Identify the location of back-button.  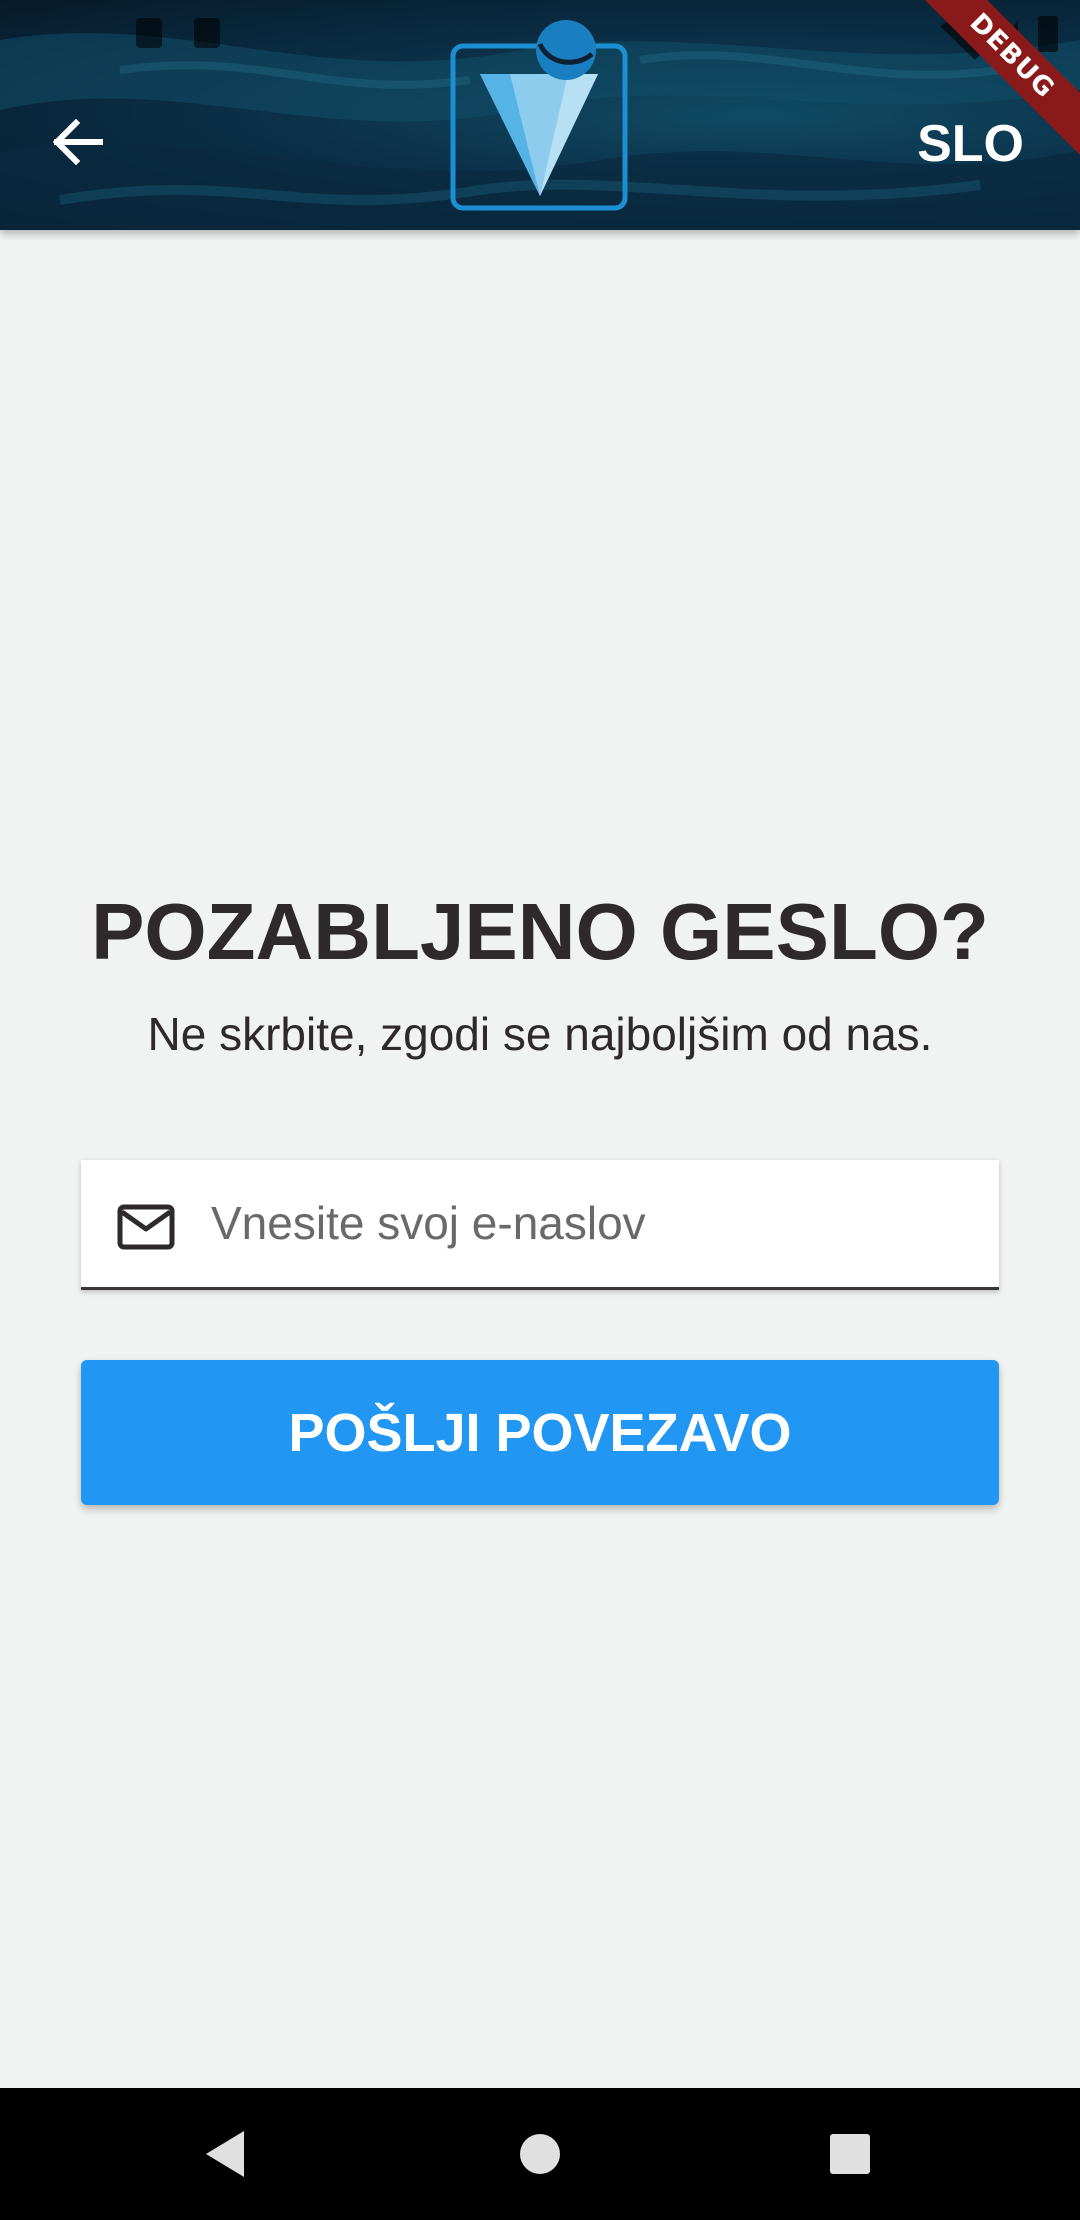
(78, 142).